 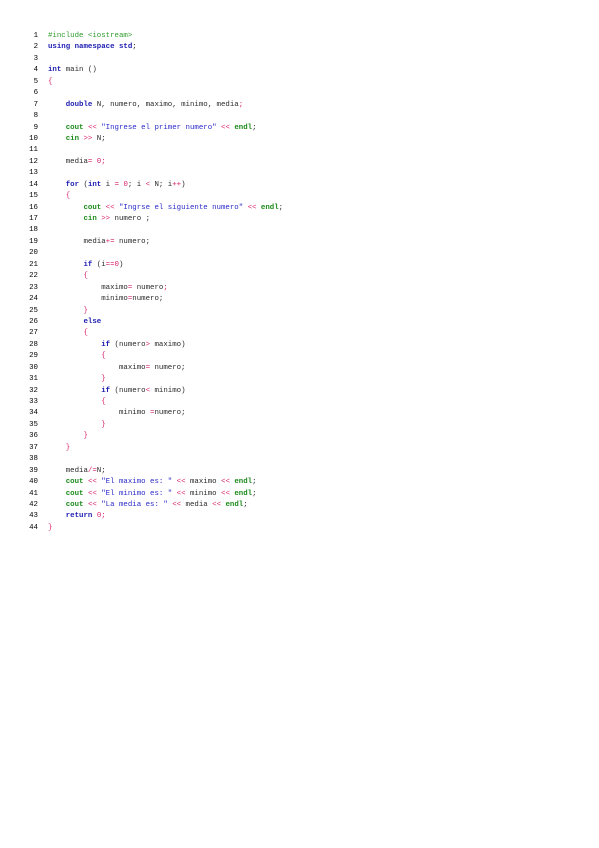 I want to click on code-token: minimo, so click(x=203, y=493).